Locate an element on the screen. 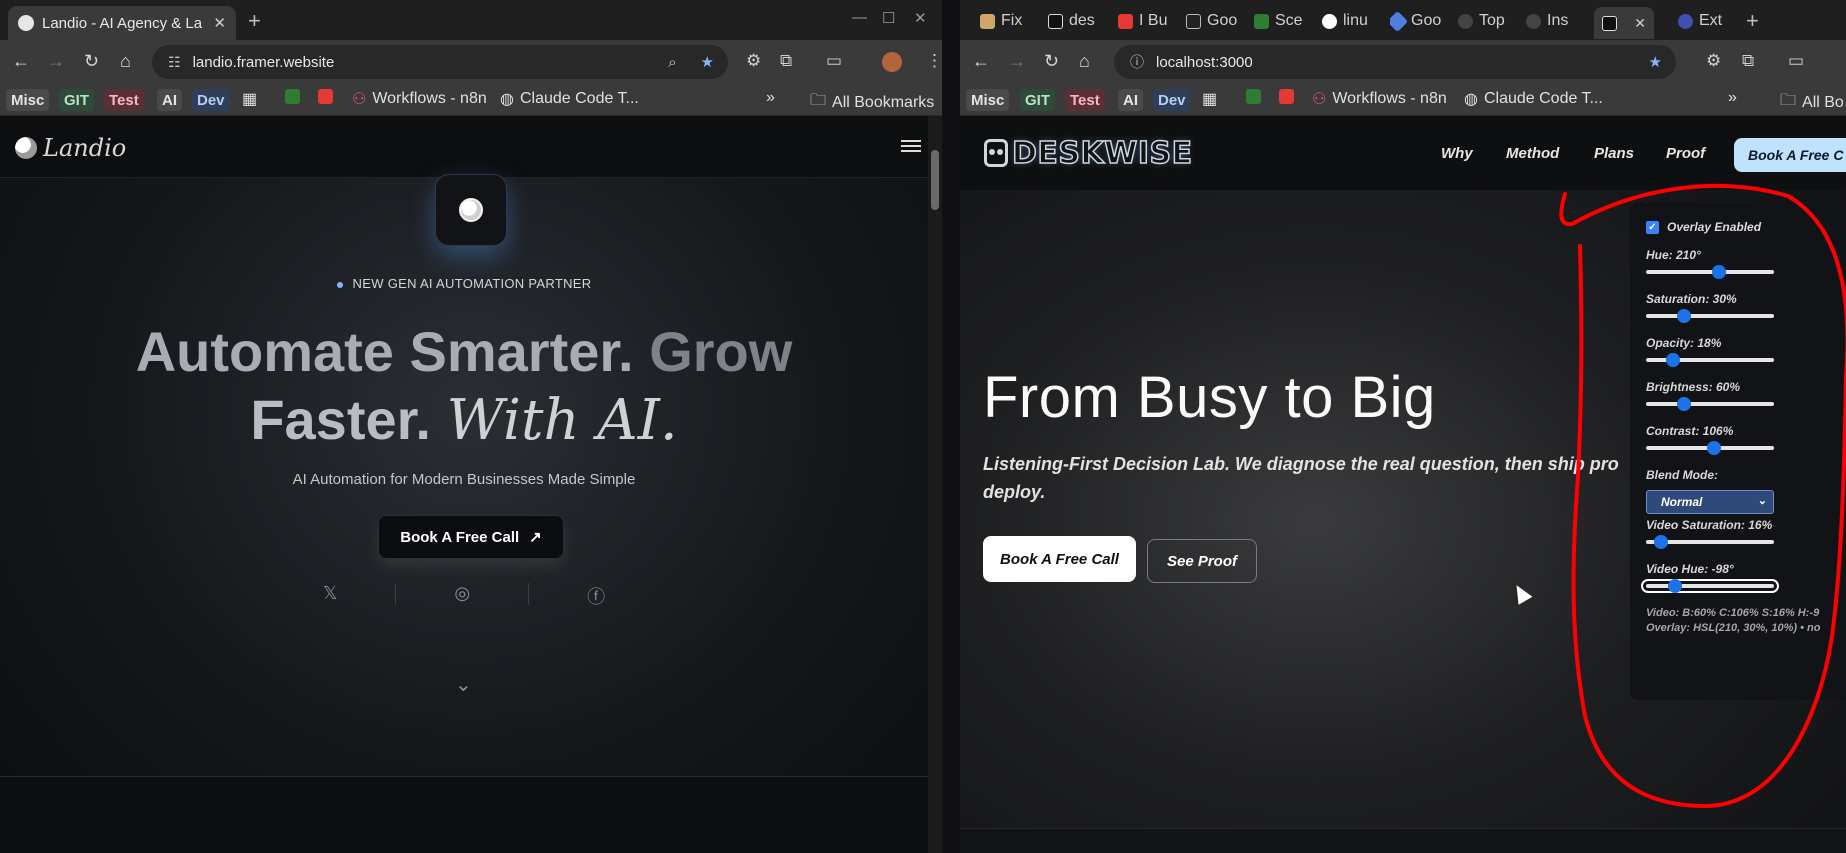 Image resolution: width=1846 pixels, height=853 pixels. tab-top: Top is located at coordinates (1481, 21).